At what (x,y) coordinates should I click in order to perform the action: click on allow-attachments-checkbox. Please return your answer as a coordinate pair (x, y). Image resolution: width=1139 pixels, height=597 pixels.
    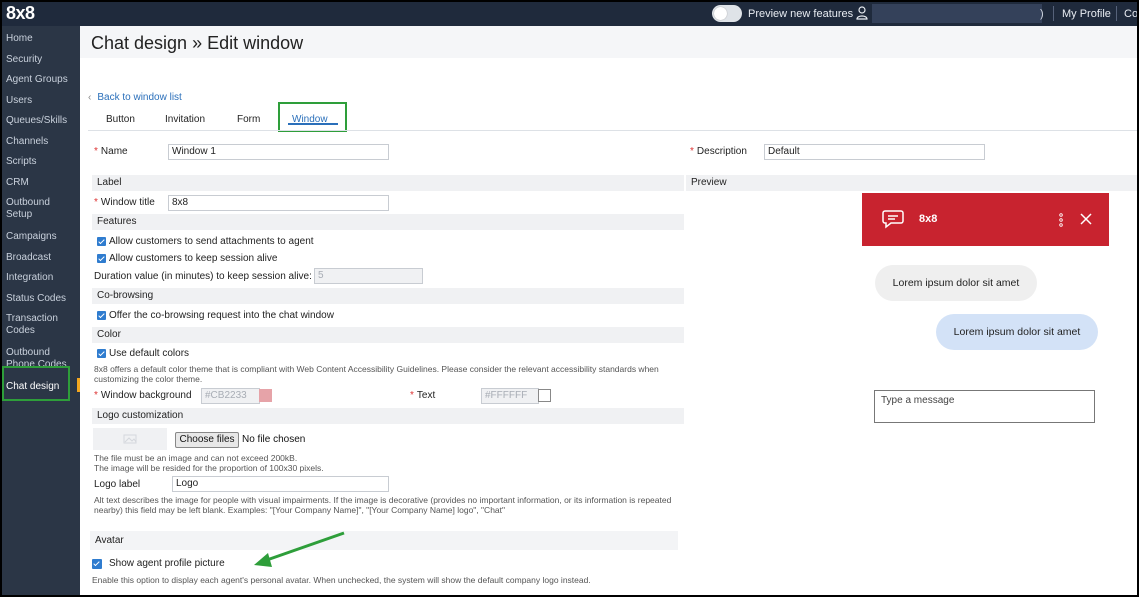
    Looking at the image, I should click on (101, 241).